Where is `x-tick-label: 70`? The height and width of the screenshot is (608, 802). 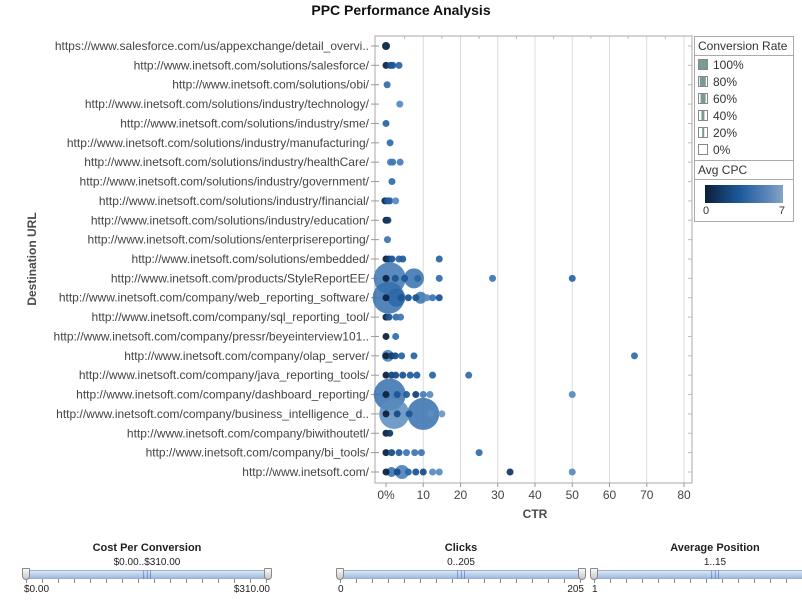 x-tick-label: 70 is located at coordinates (647, 495).